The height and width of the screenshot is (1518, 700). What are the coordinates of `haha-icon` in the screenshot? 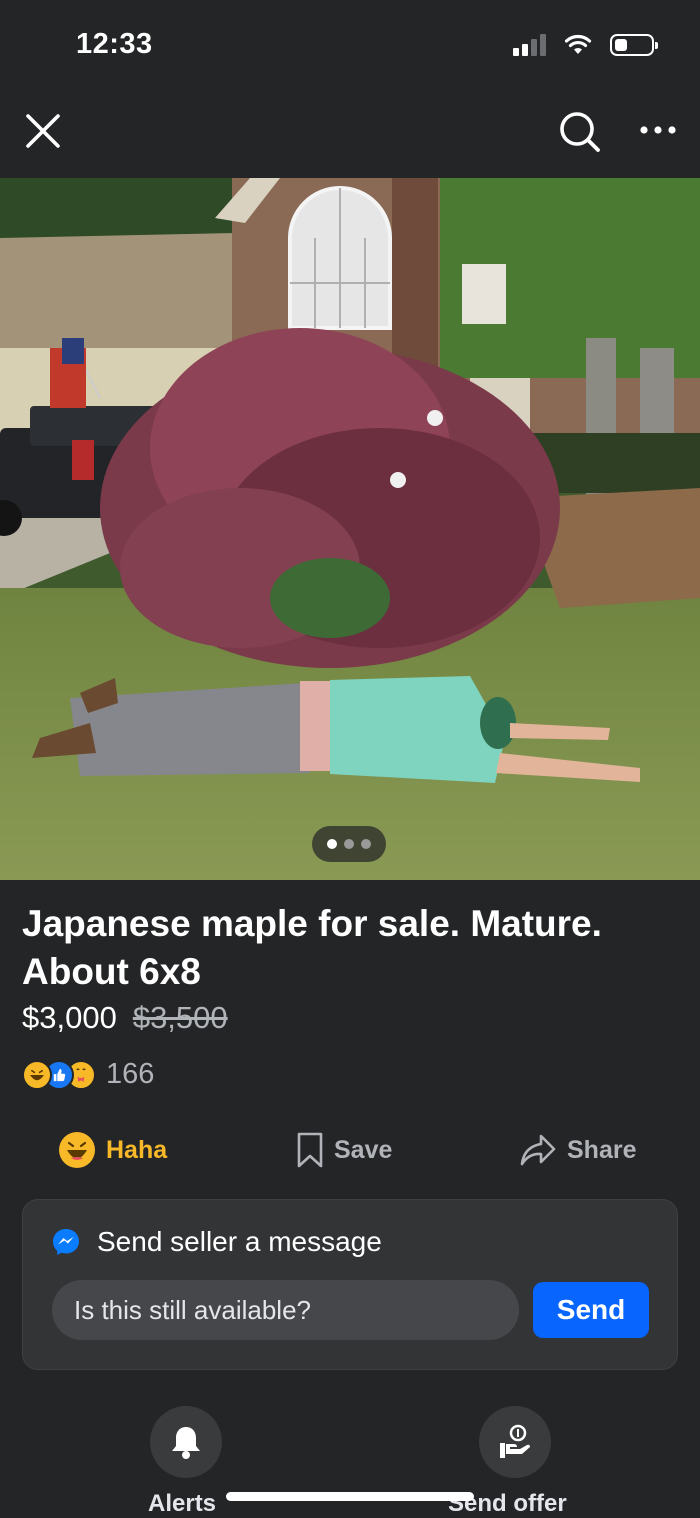 It's located at (77, 1150).